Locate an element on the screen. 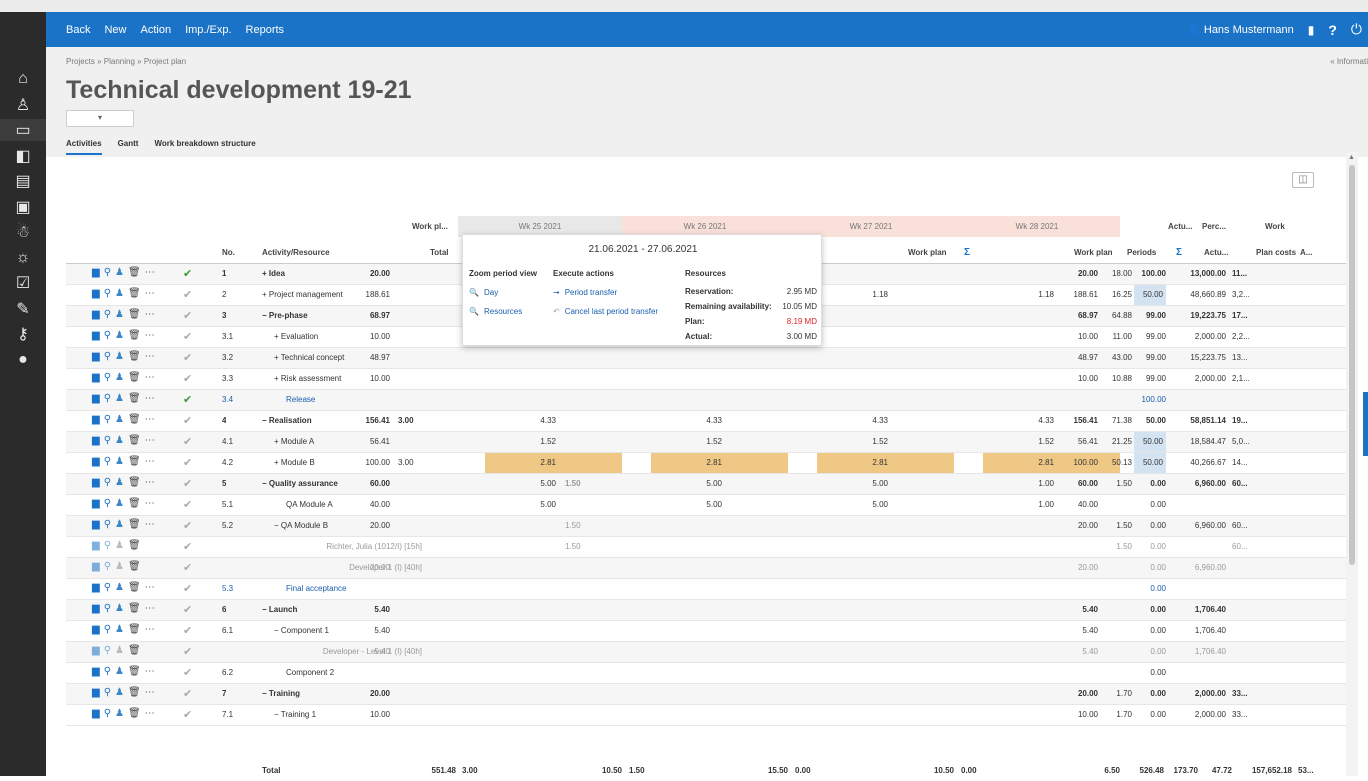  key-icon: ⚷ is located at coordinates (23, 334).